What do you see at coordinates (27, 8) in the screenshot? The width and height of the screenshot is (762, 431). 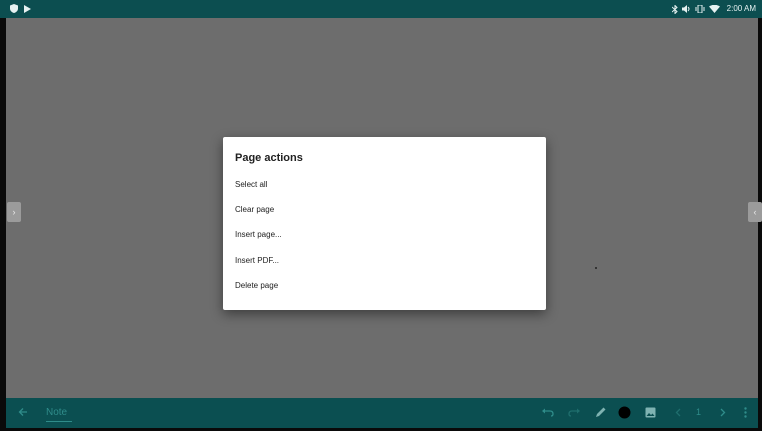 I see `play-store-icon` at bounding box center [27, 8].